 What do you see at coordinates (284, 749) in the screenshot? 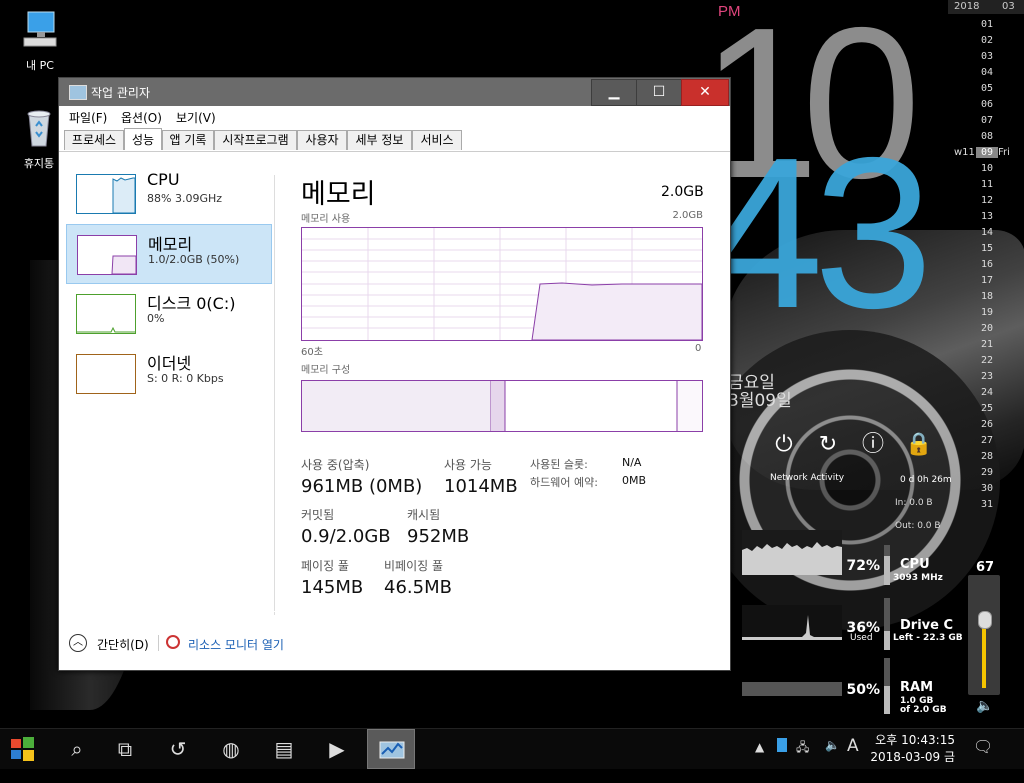
I see `file-explorer-icon: ▤` at bounding box center [284, 749].